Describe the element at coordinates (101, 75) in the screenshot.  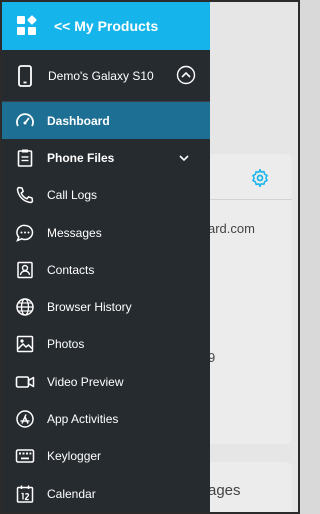
I see `device-name: Demo's Galaxy S10` at that location.